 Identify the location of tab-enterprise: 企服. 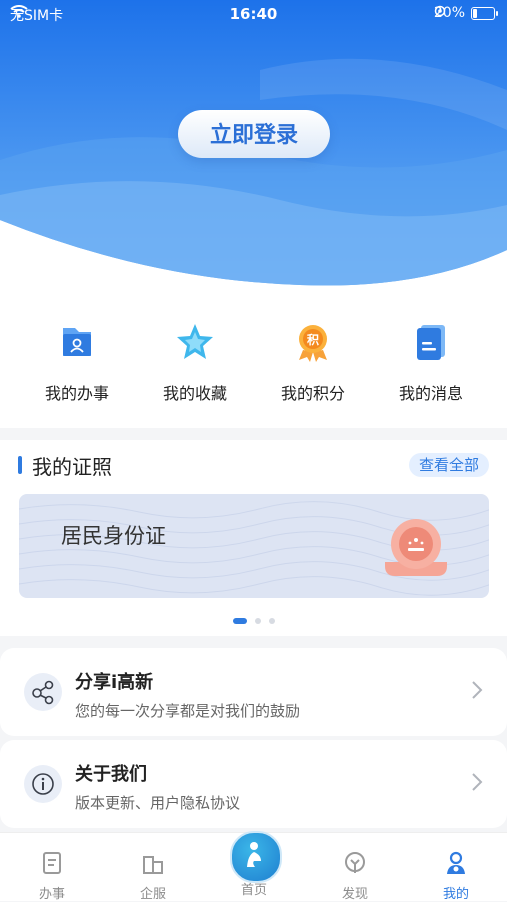
(153, 867).